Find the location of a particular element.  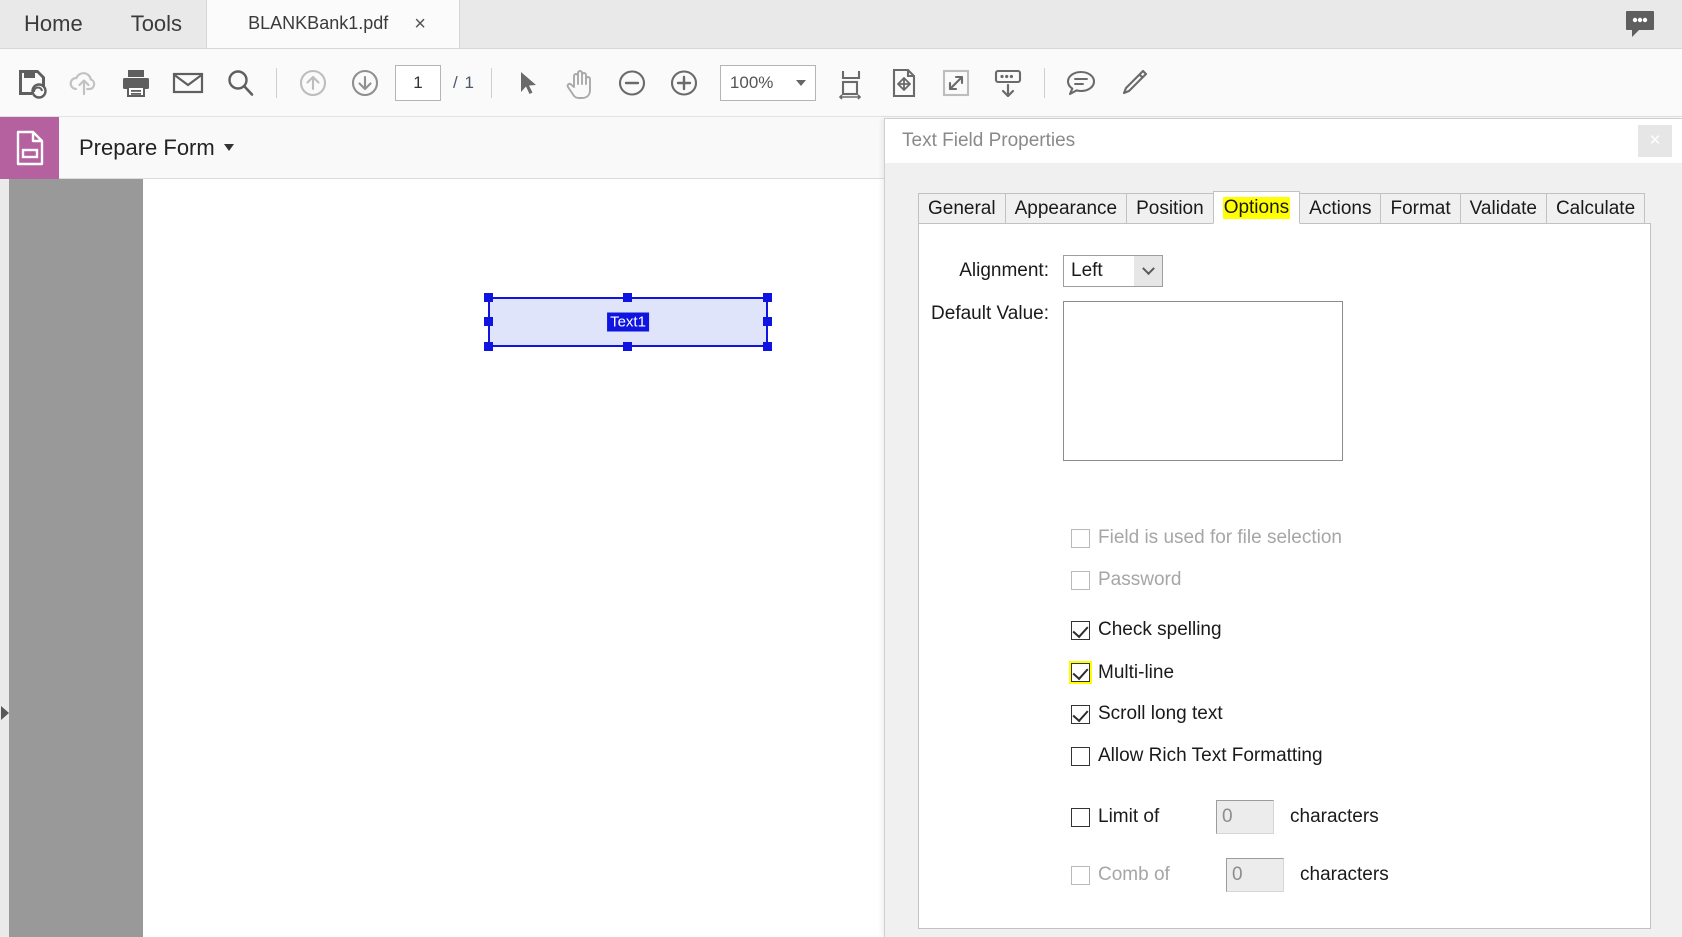

tab-calculate-label: Calculate is located at coordinates (1595, 208).